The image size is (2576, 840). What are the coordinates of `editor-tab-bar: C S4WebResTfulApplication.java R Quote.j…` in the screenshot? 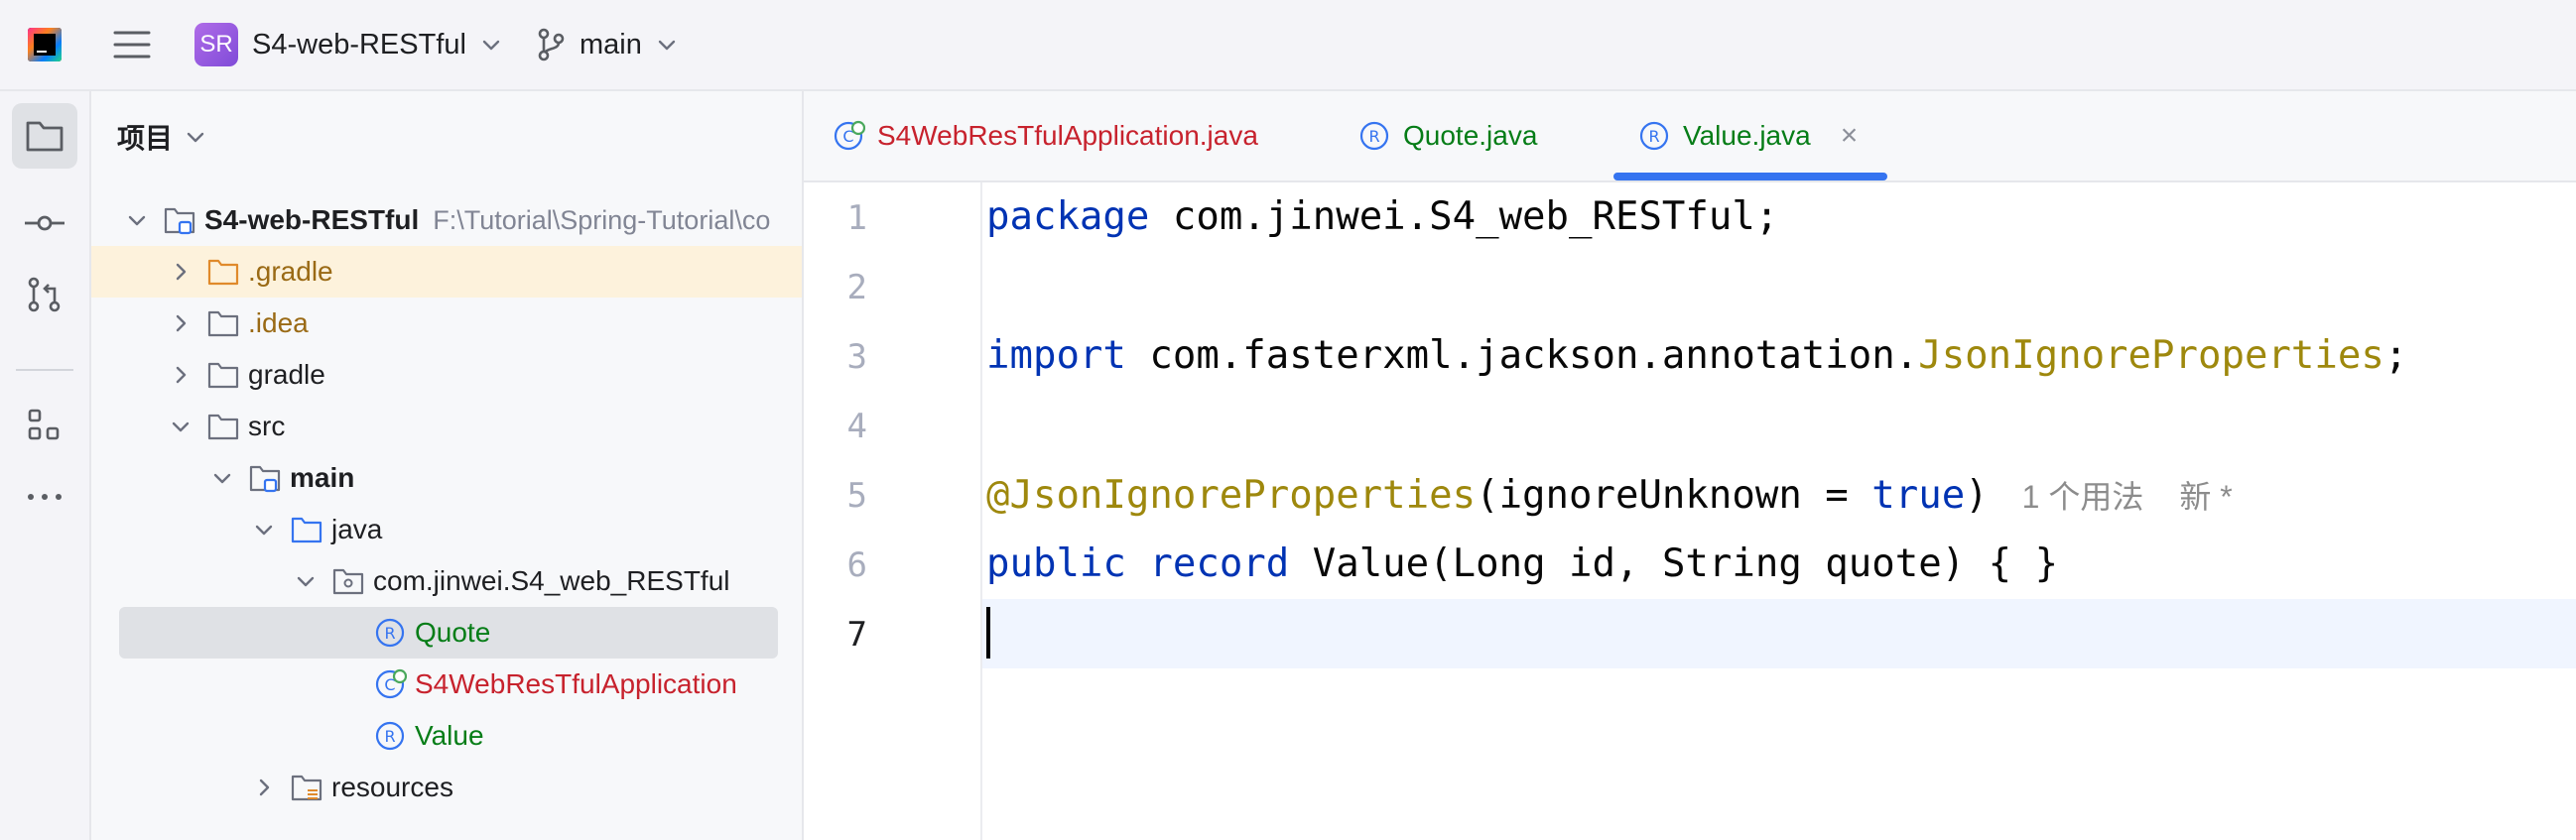 It's located at (1690, 136).